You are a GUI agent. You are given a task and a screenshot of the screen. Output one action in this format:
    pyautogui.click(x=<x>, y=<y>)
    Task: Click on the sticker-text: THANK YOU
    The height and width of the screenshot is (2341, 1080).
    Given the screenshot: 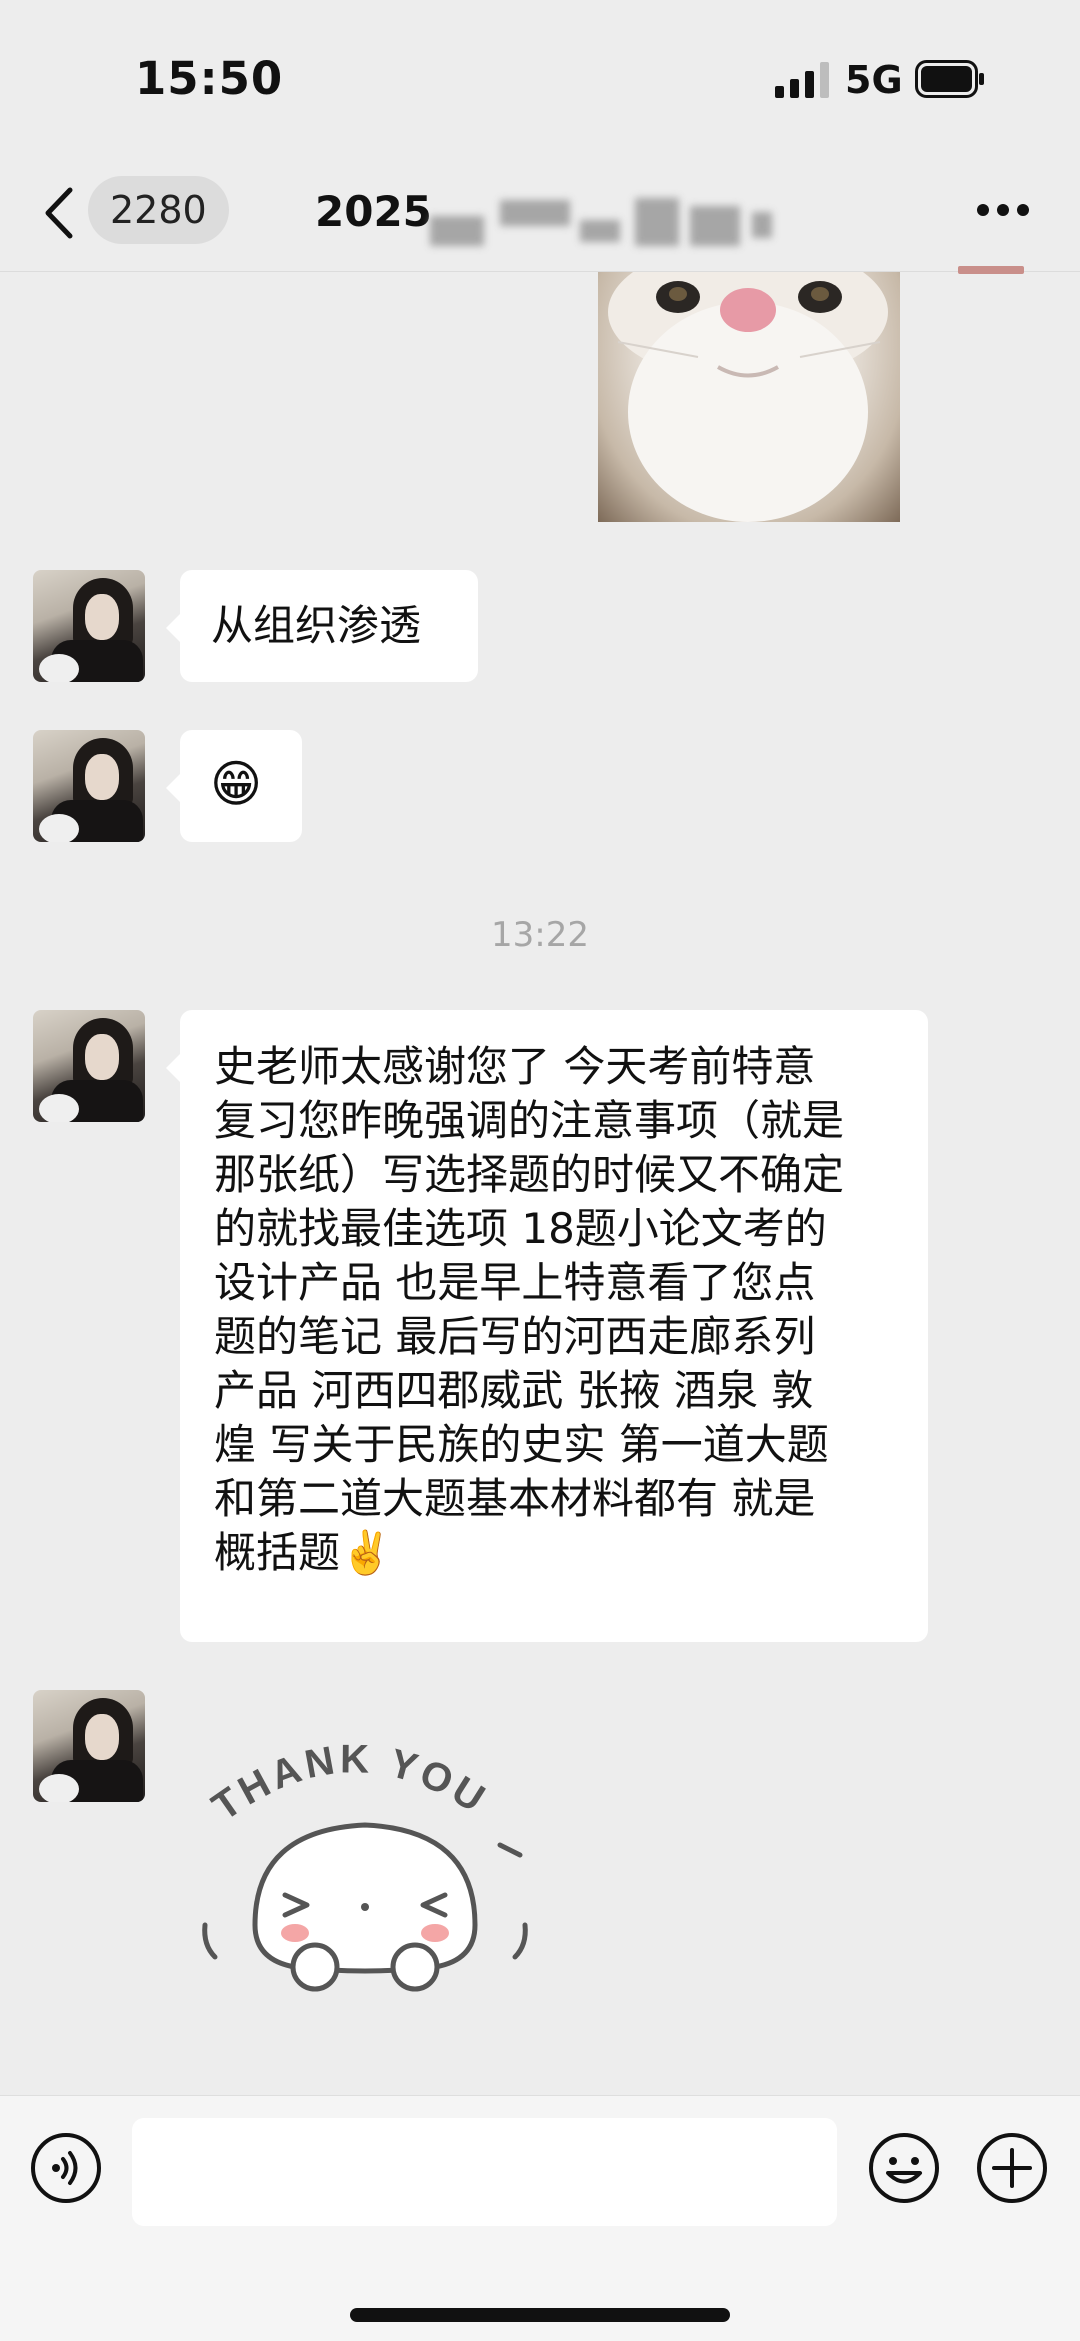 What is the action you would take?
    pyautogui.click(x=348, y=1783)
    